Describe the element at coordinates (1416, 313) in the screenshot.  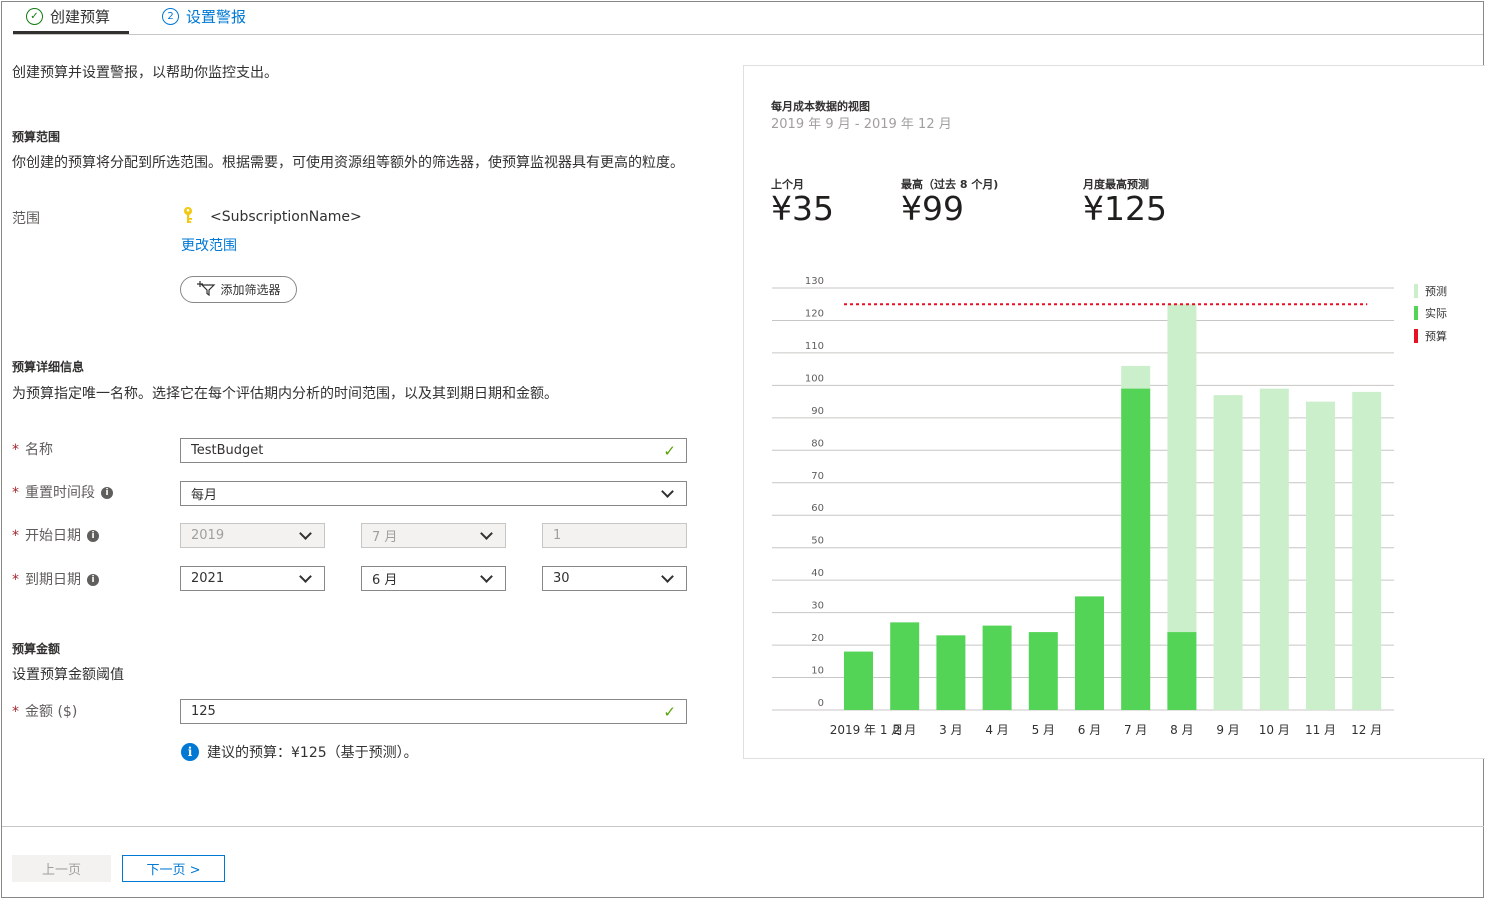
I see `legend-actual-swatch` at that location.